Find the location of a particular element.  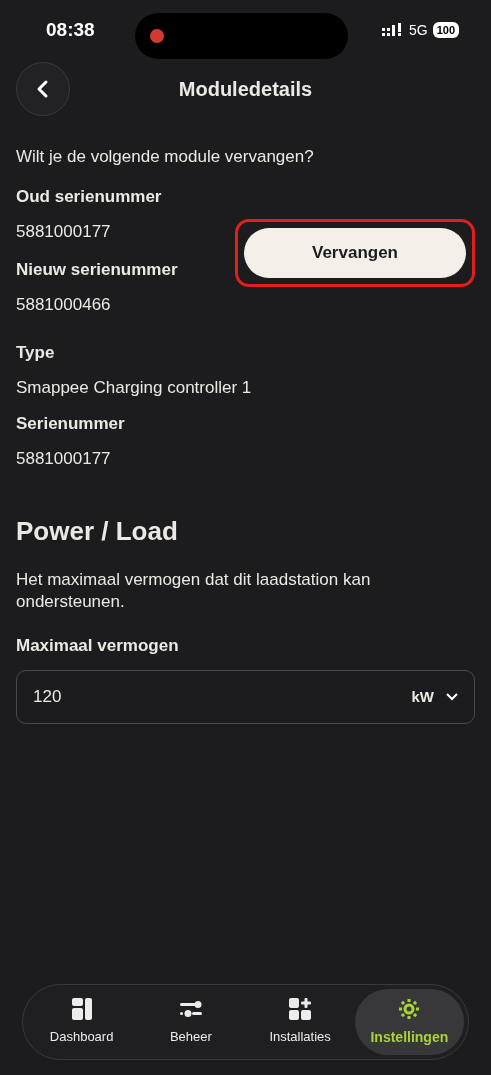

page-title: Moduledetails is located at coordinates (245, 89).